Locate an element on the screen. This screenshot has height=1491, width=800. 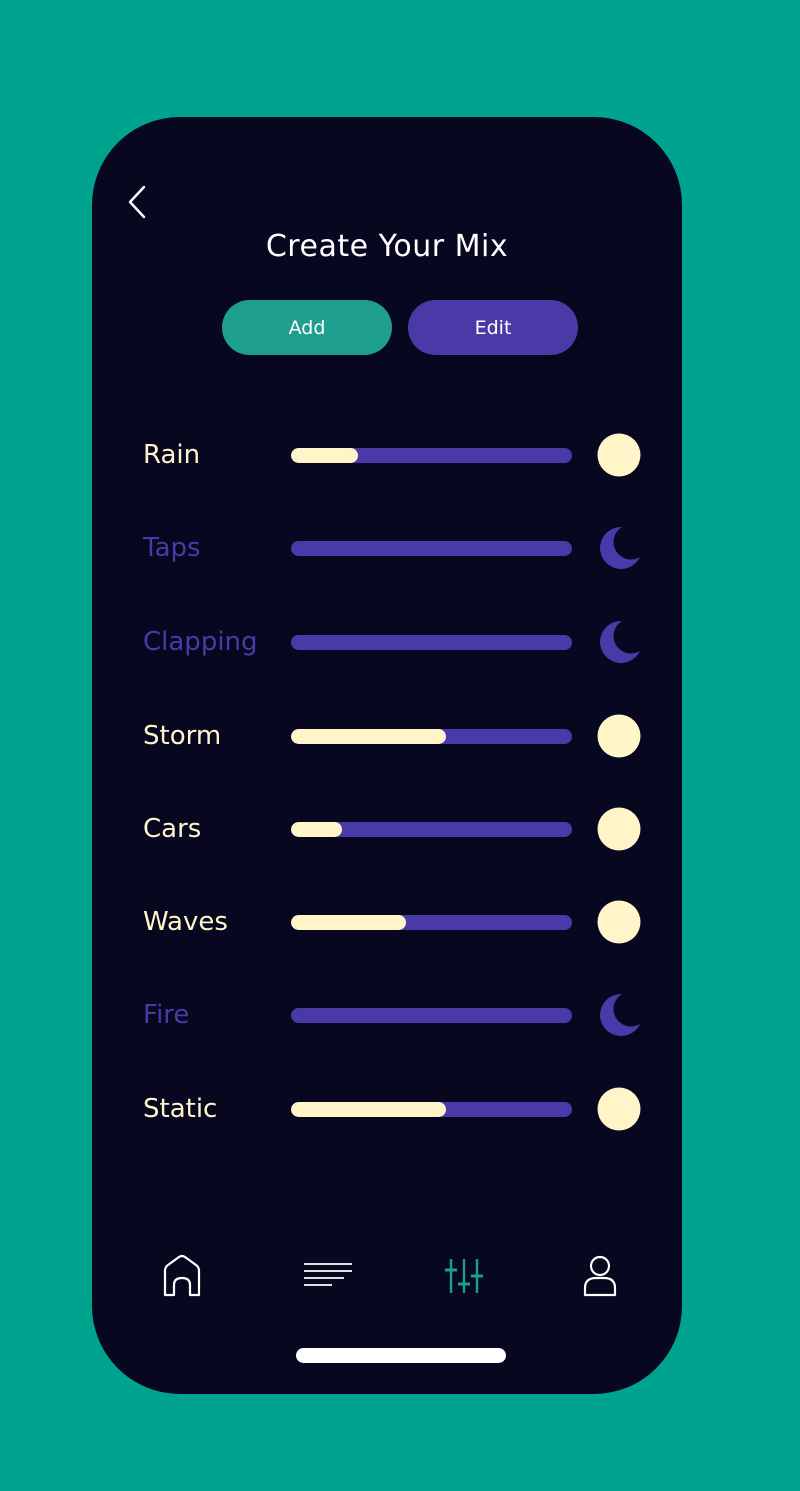
tab-home is located at coordinates (182, 1276).